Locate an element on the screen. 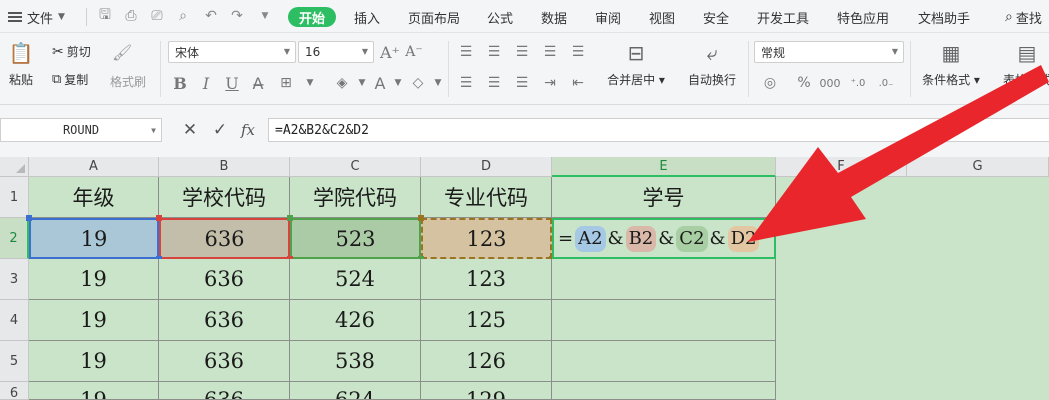  file-menu: 文件 ▼ is located at coordinates (36, 17).